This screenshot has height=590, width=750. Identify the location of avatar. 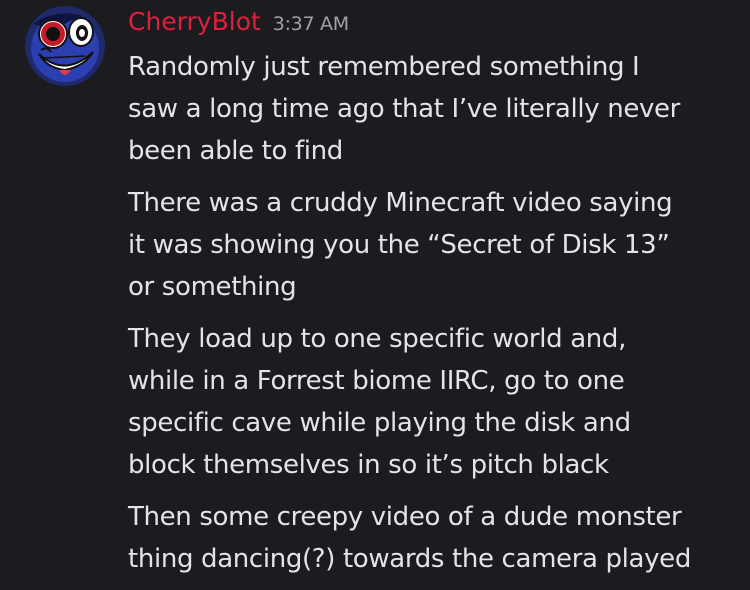
(65, 46).